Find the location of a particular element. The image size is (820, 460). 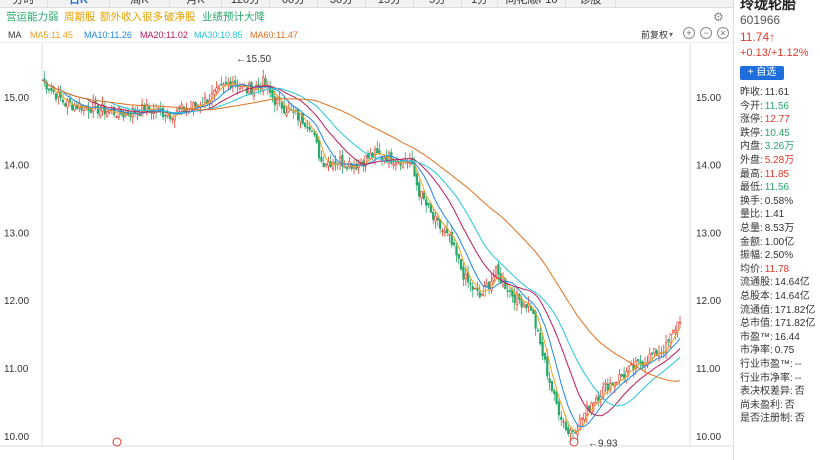

tag-extra-income: 额外收入很多 is located at coordinates (131, 17).